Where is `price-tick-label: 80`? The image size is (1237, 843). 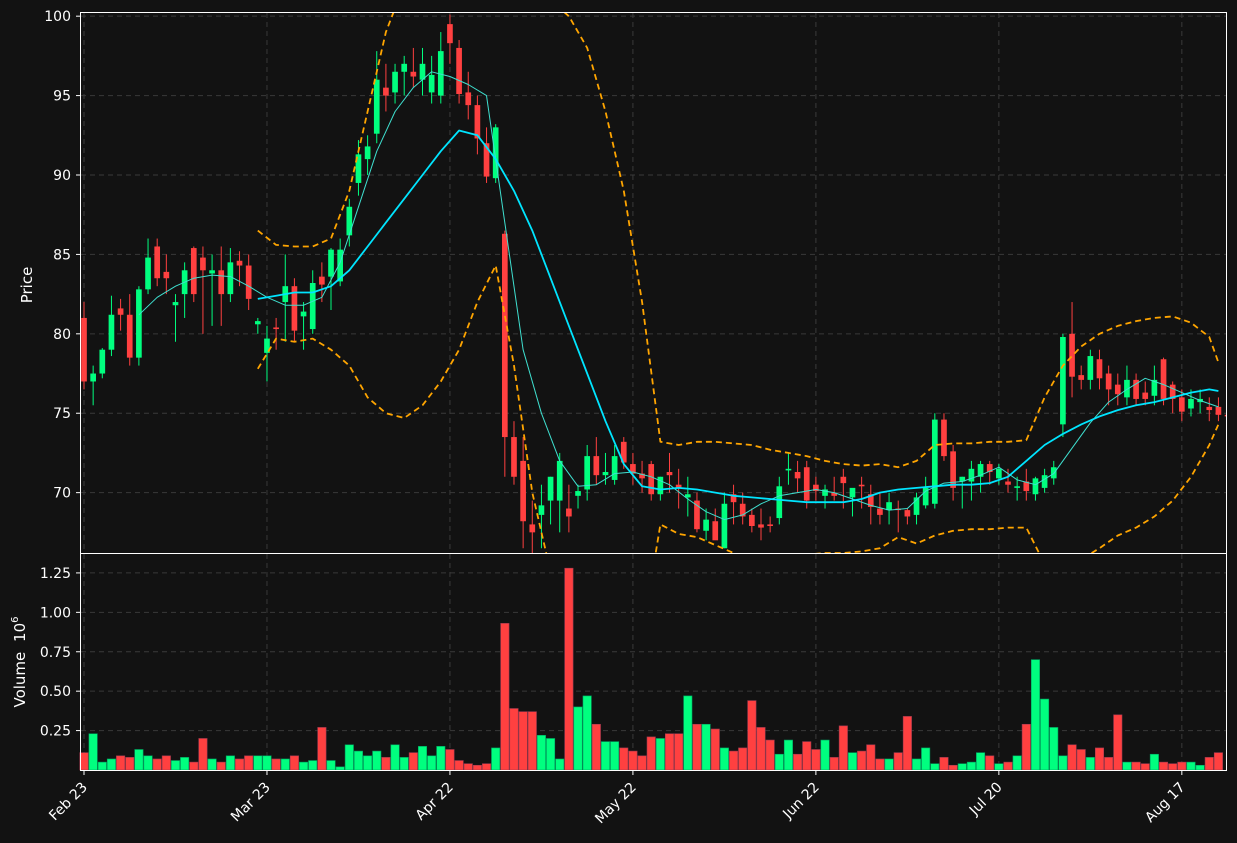 price-tick-label: 80 is located at coordinates (62, 335).